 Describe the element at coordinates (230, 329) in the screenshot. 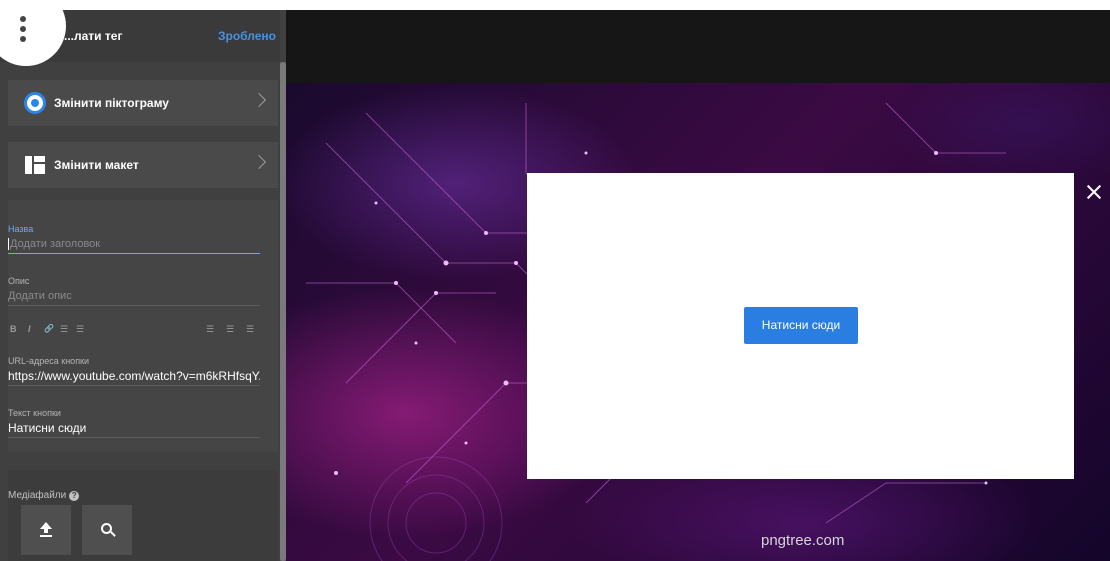

I see `align-center-icon: ☰` at that location.